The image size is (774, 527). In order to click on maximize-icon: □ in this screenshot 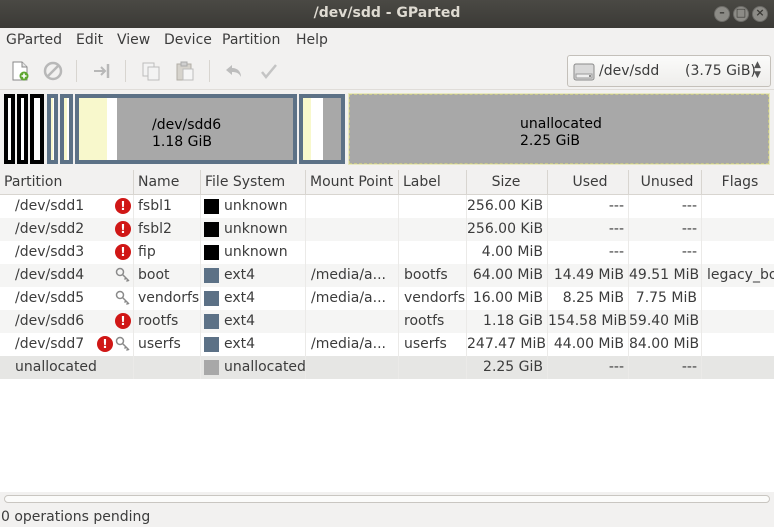, I will do `click(741, 12)`.